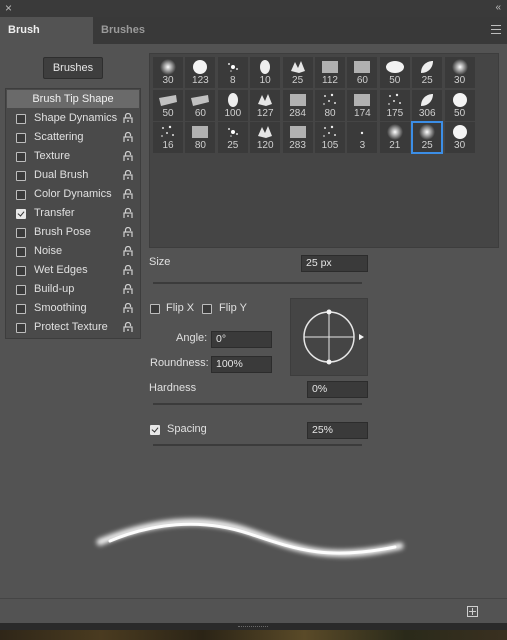 Image resolution: width=507 pixels, height=640 pixels. I want to click on brush-preset: 16, so click(168, 137).